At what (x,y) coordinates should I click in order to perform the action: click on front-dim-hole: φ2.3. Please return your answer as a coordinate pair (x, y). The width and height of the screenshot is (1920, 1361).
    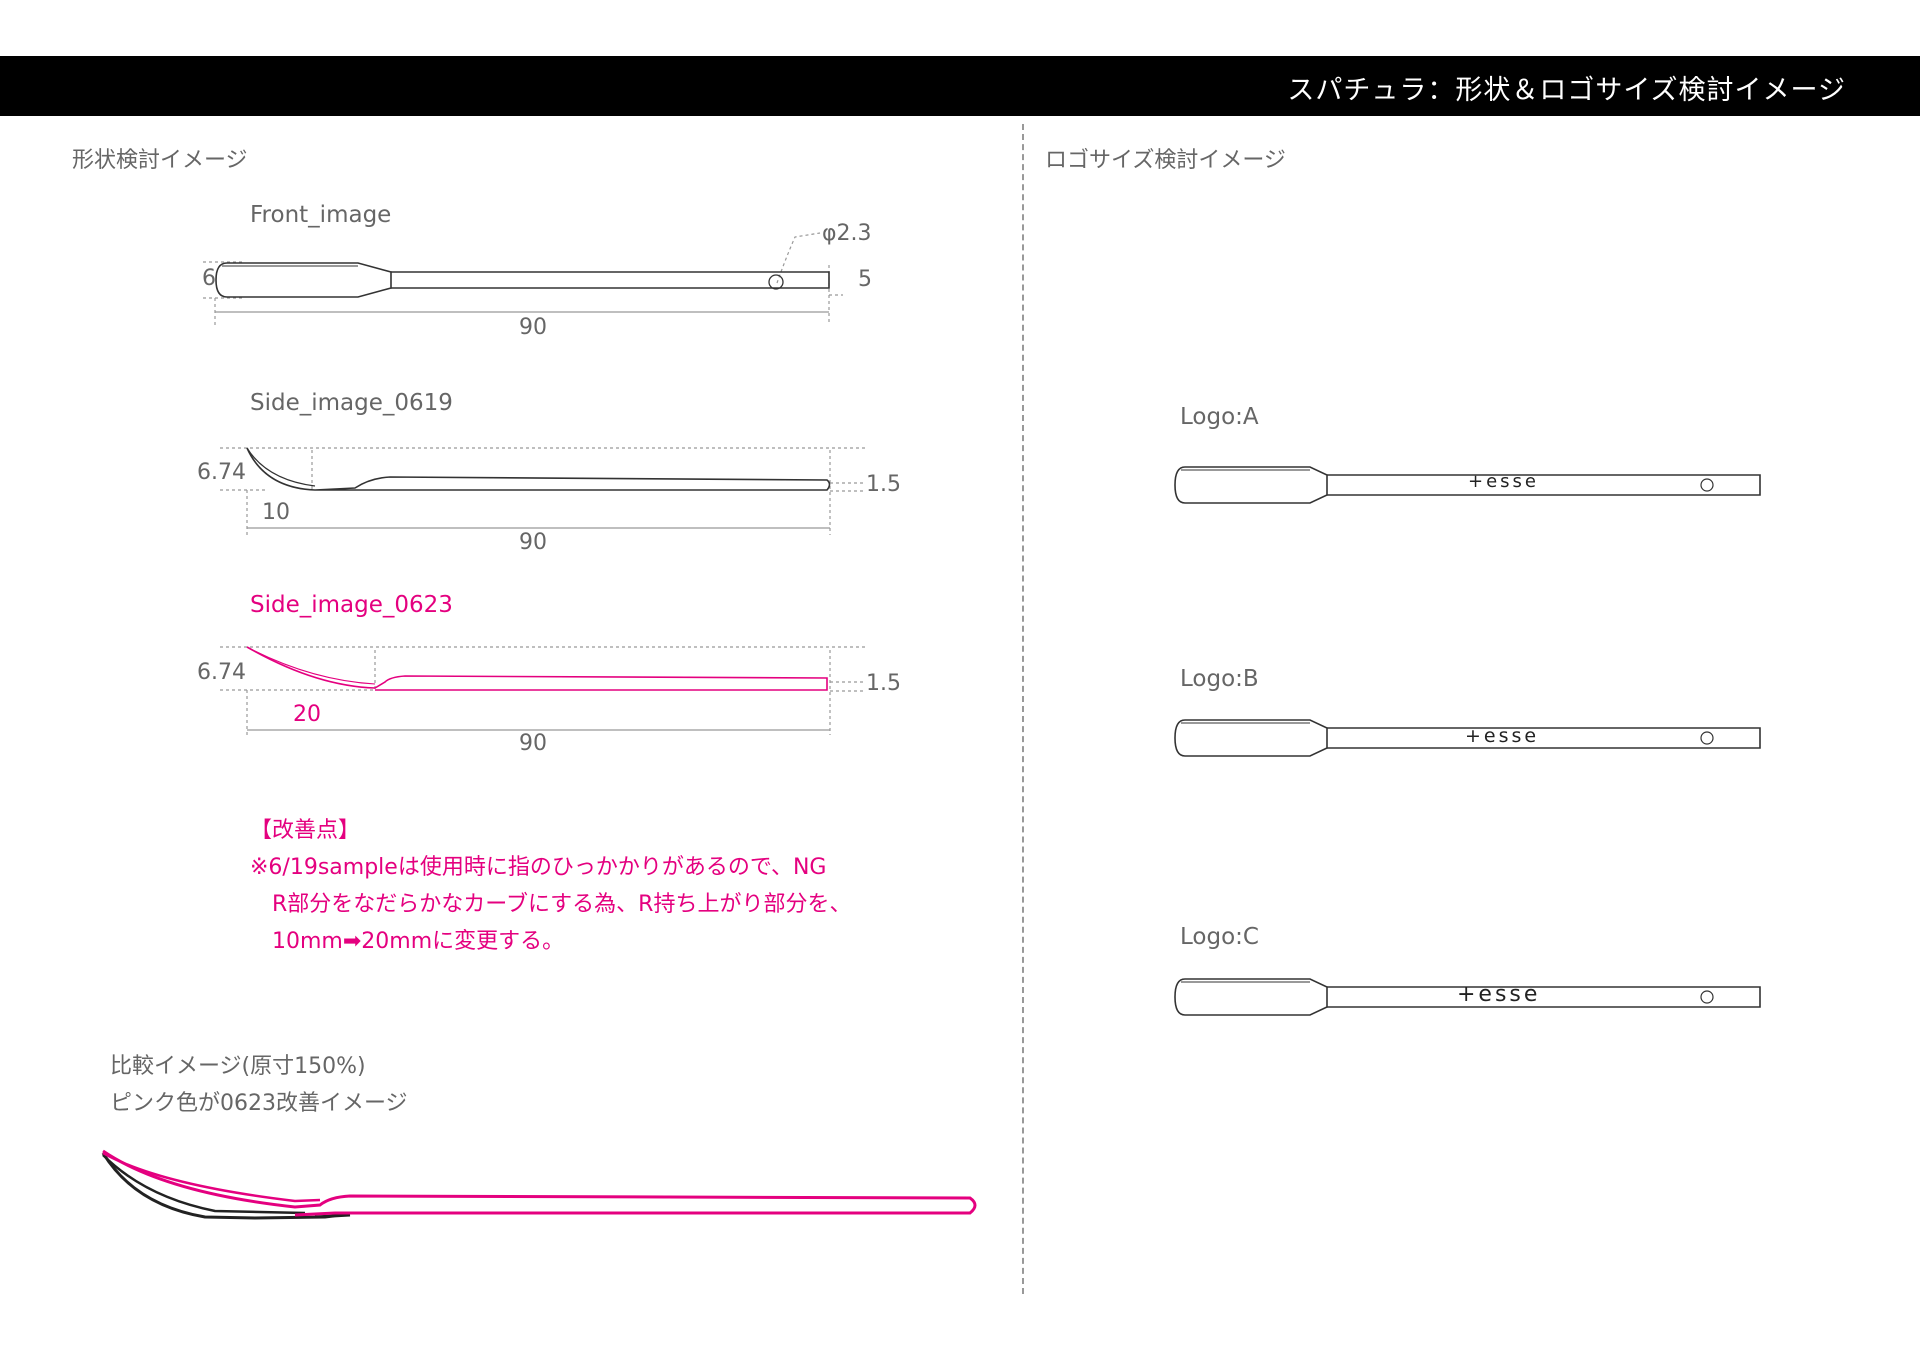
    Looking at the image, I should click on (847, 233).